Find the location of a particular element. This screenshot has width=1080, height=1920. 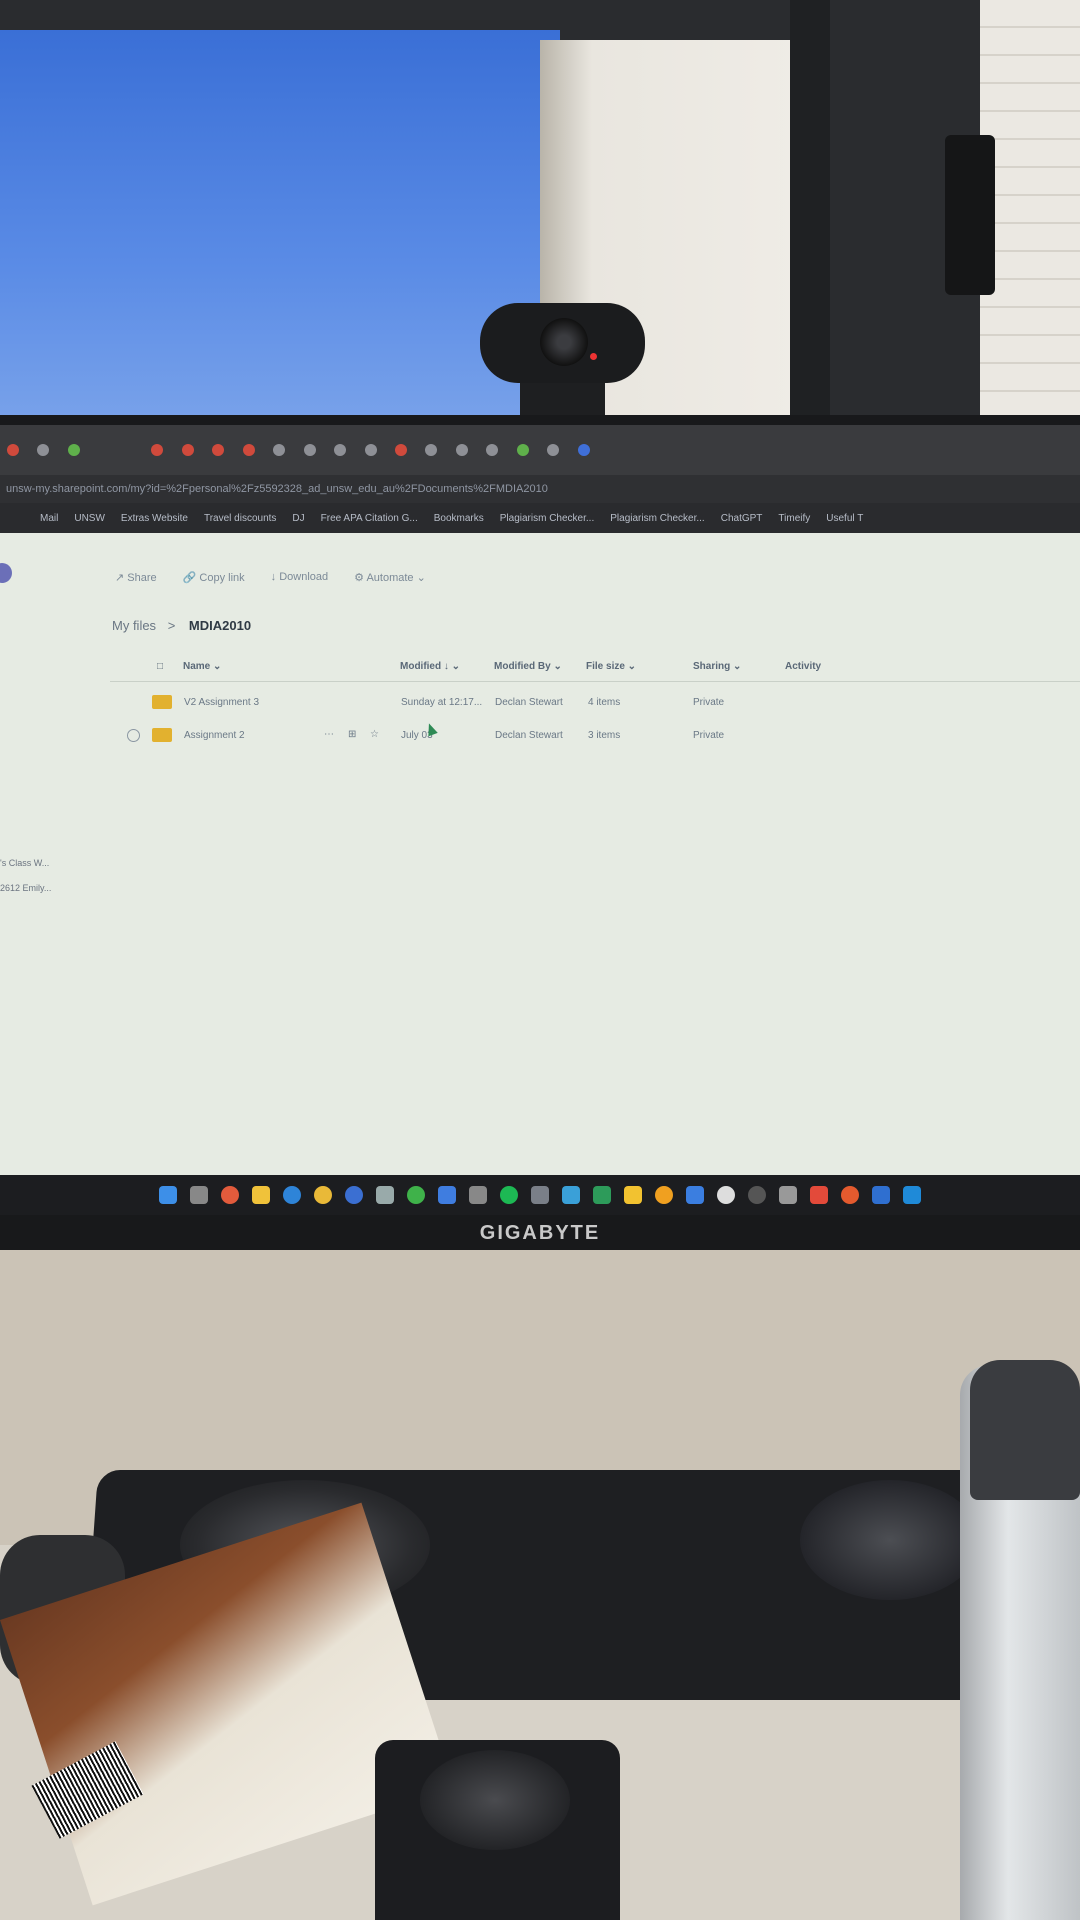

column-sharing: Sharing ⌄ is located at coordinates (717, 666).